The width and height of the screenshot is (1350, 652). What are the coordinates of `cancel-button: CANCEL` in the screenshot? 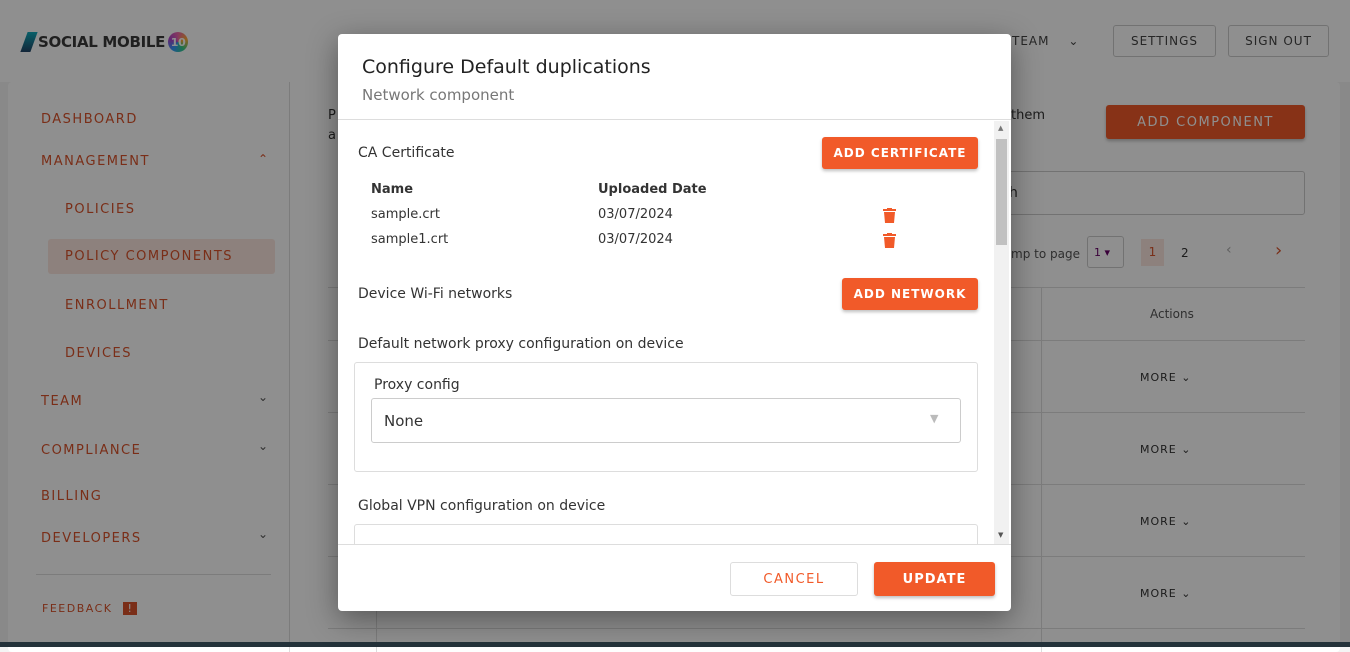 It's located at (794, 579).